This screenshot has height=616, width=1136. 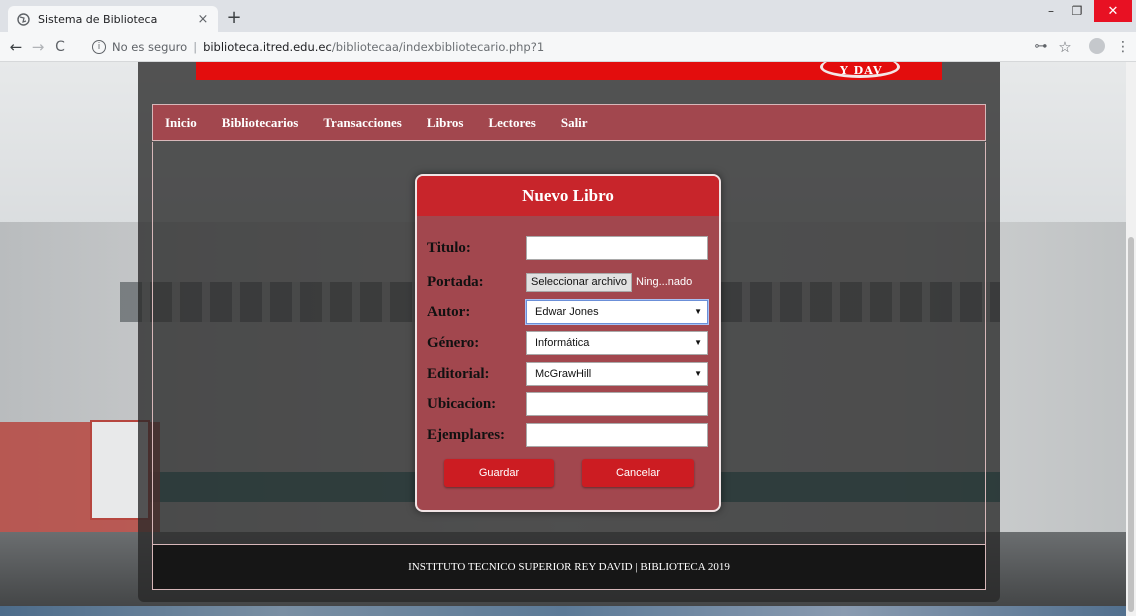 What do you see at coordinates (453, 342) in the screenshot?
I see `genero-label: Género:` at bounding box center [453, 342].